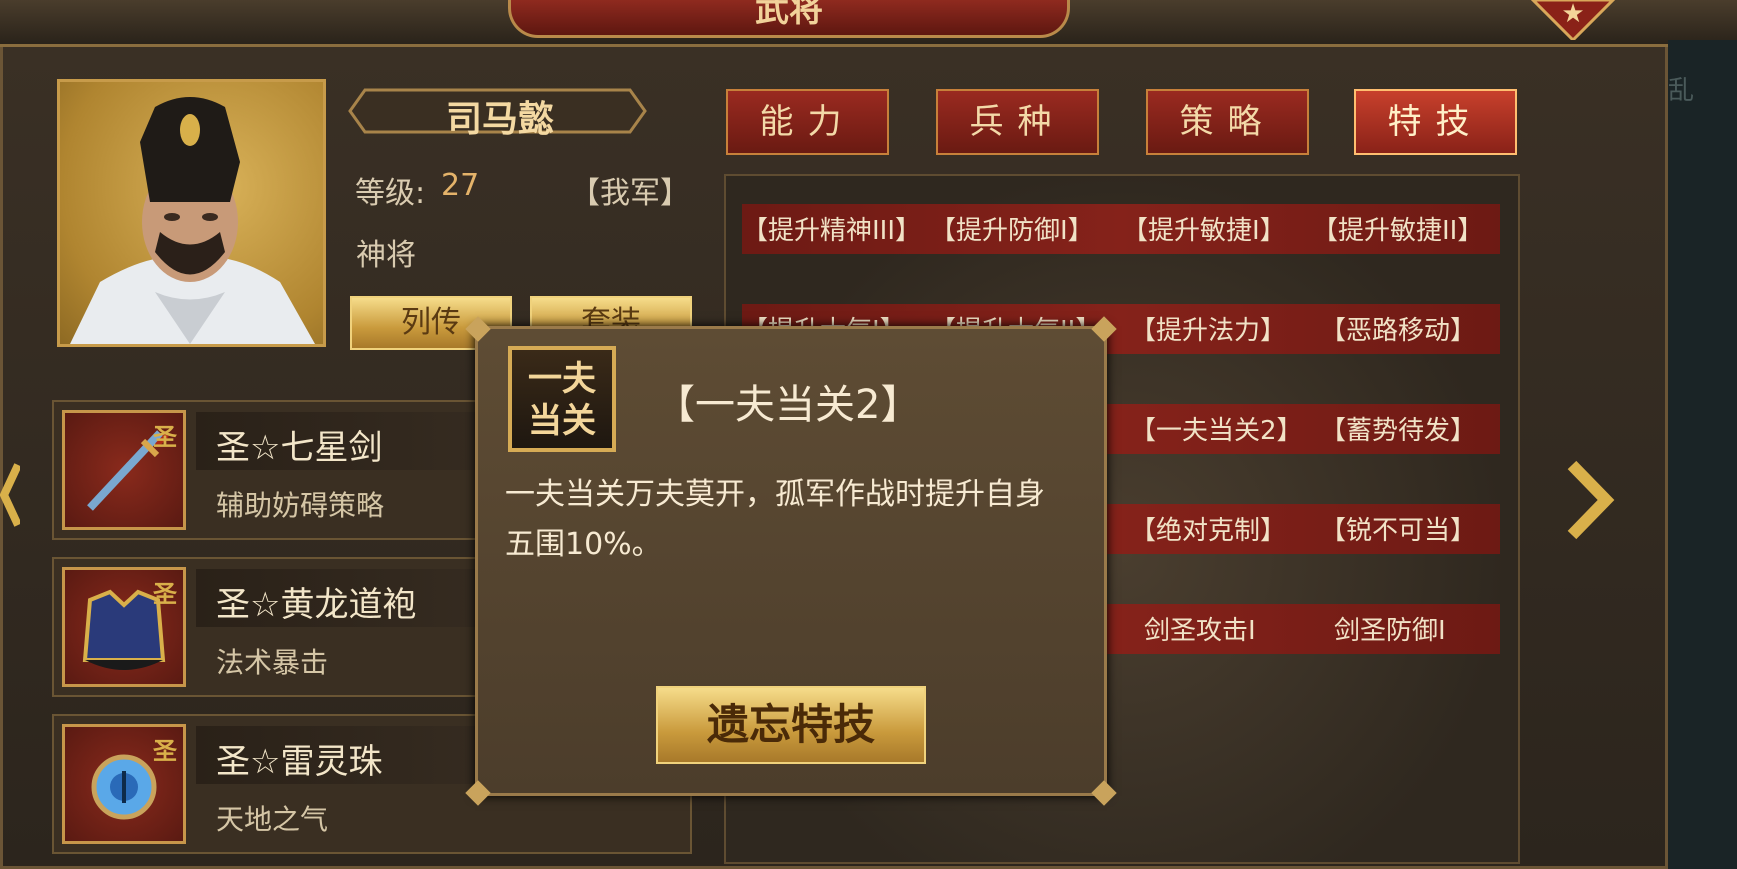  What do you see at coordinates (1397, 228) in the screenshot?
I see `skill-item: 【提升敏捷II】` at bounding box center [1397, 228].